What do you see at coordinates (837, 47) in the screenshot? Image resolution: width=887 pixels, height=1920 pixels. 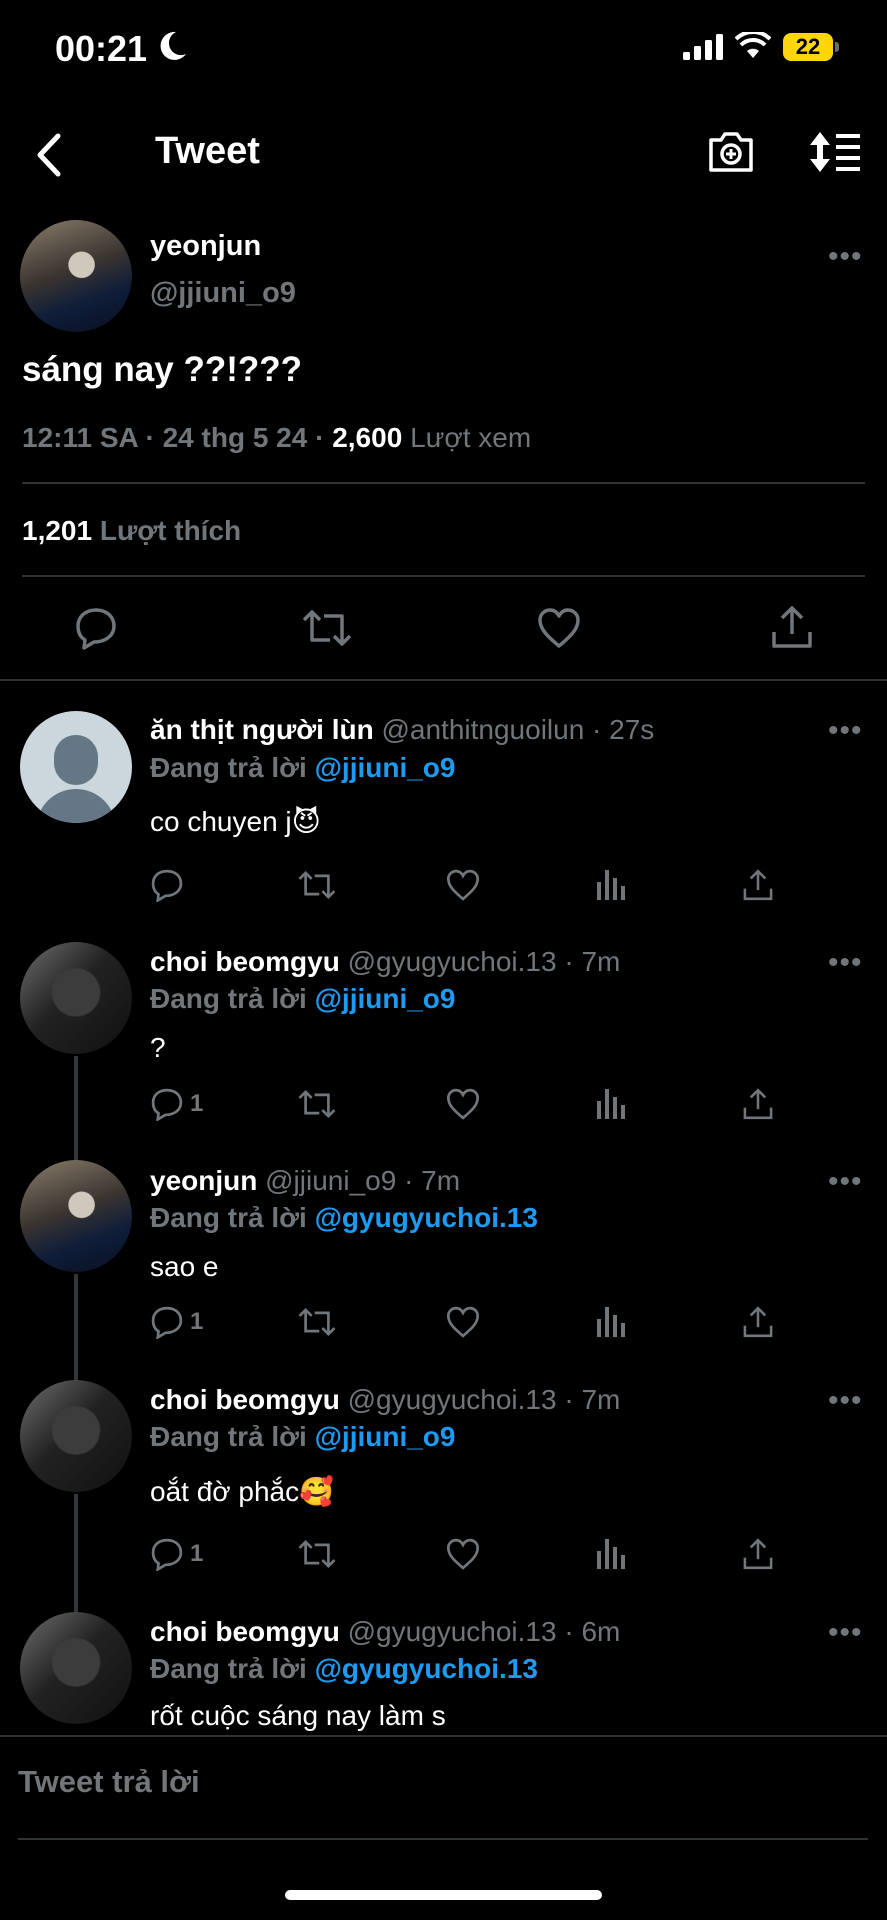 I see `battery-tip` at bounding box center [837, 47].